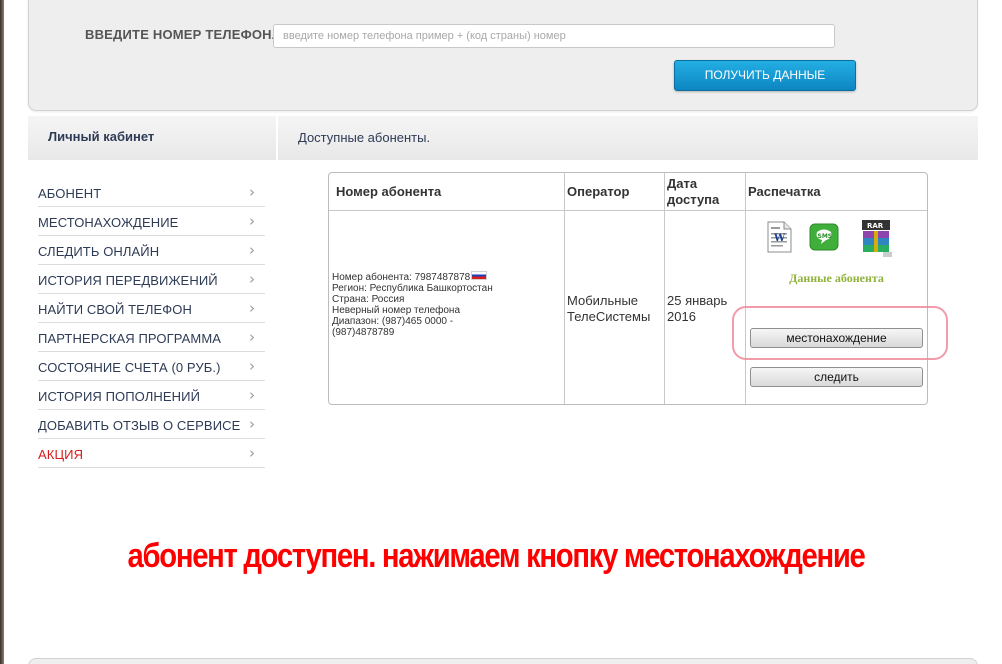 The height and width of the screenshot is (664, 1002). Describe the element at coordinates (697, 300) in the screenshot. I see `date-line1: 25 январь` at that location.